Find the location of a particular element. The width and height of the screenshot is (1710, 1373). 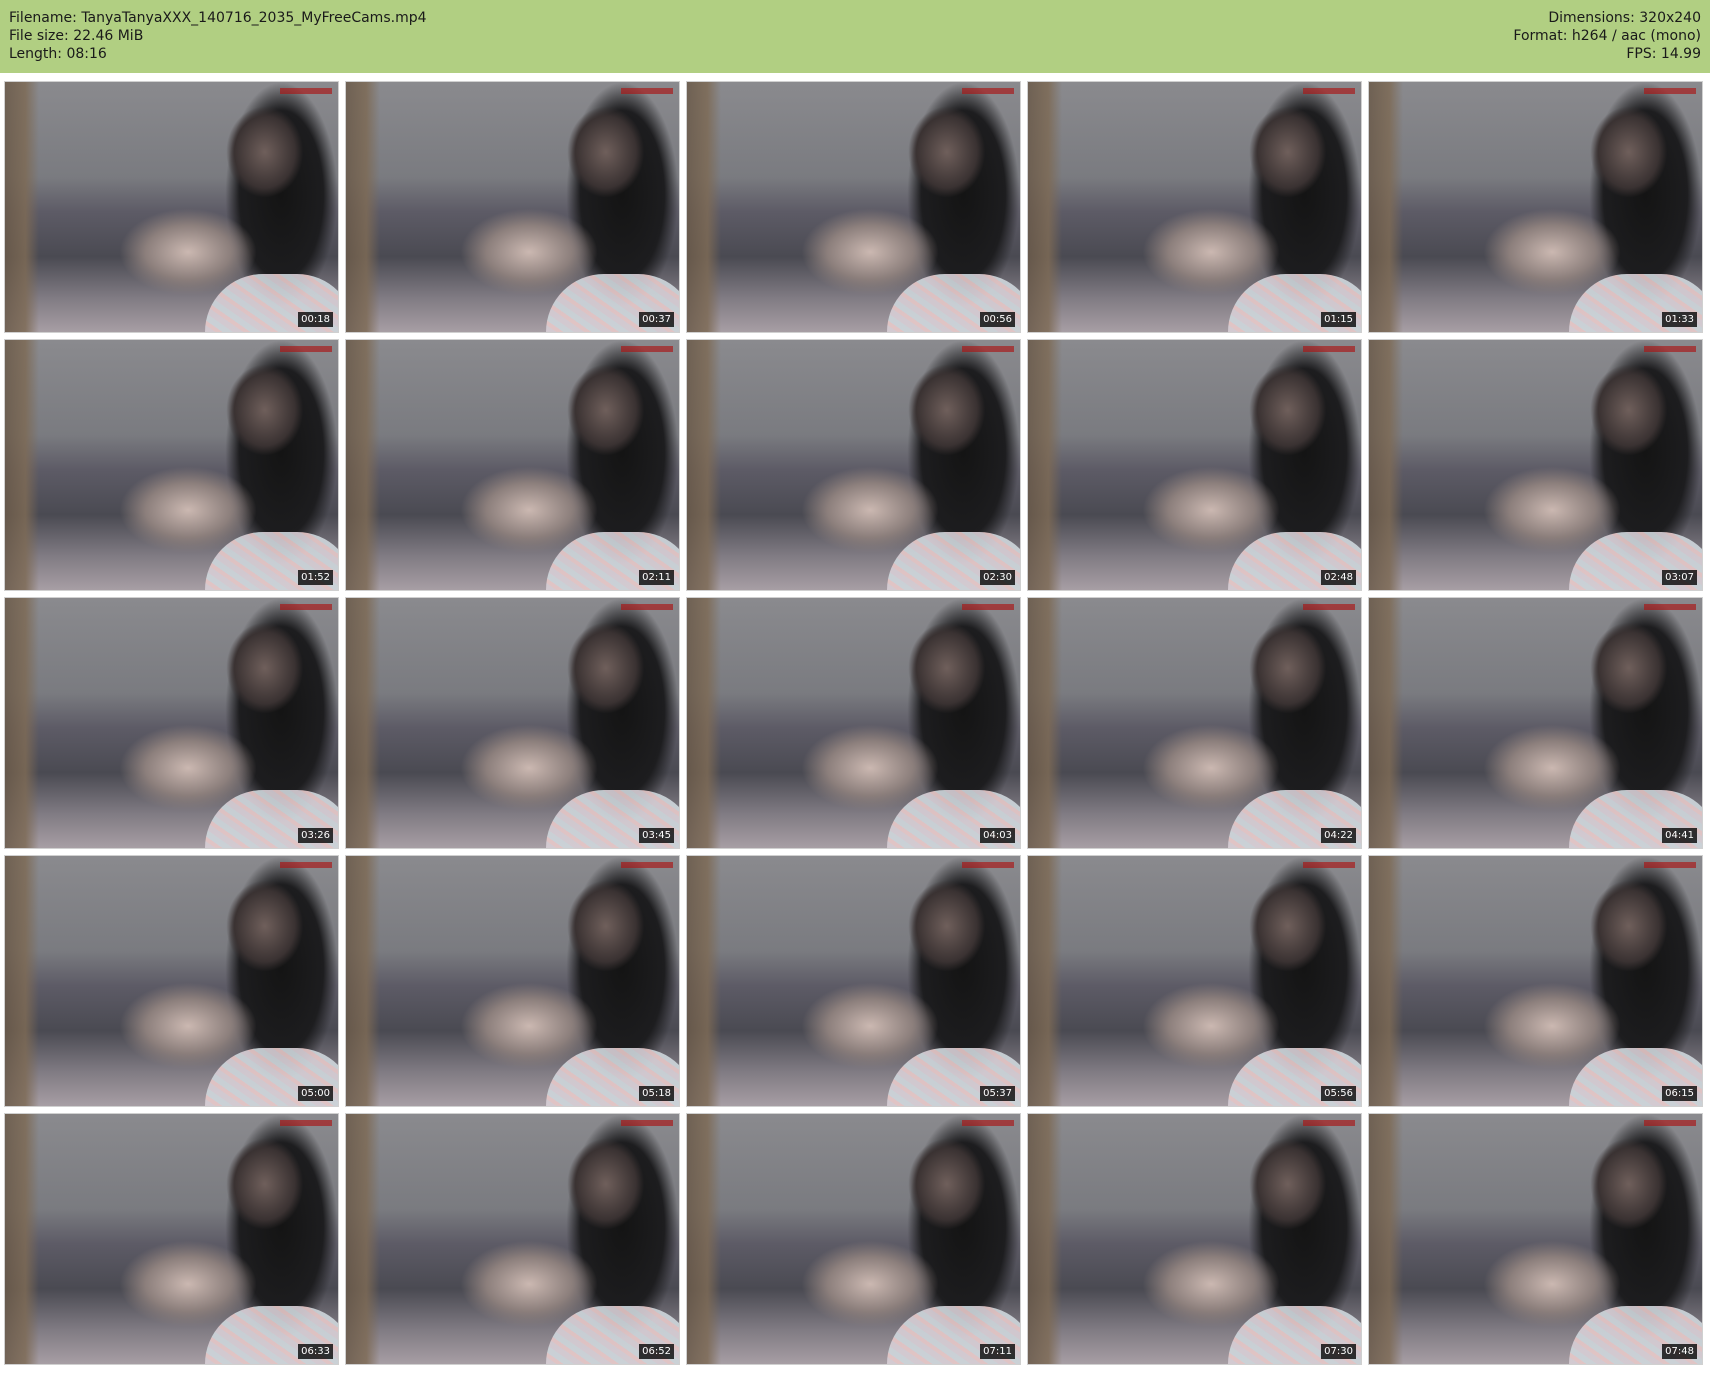

video-thumbnail: 05:37 is located at coordinates (853, 981).